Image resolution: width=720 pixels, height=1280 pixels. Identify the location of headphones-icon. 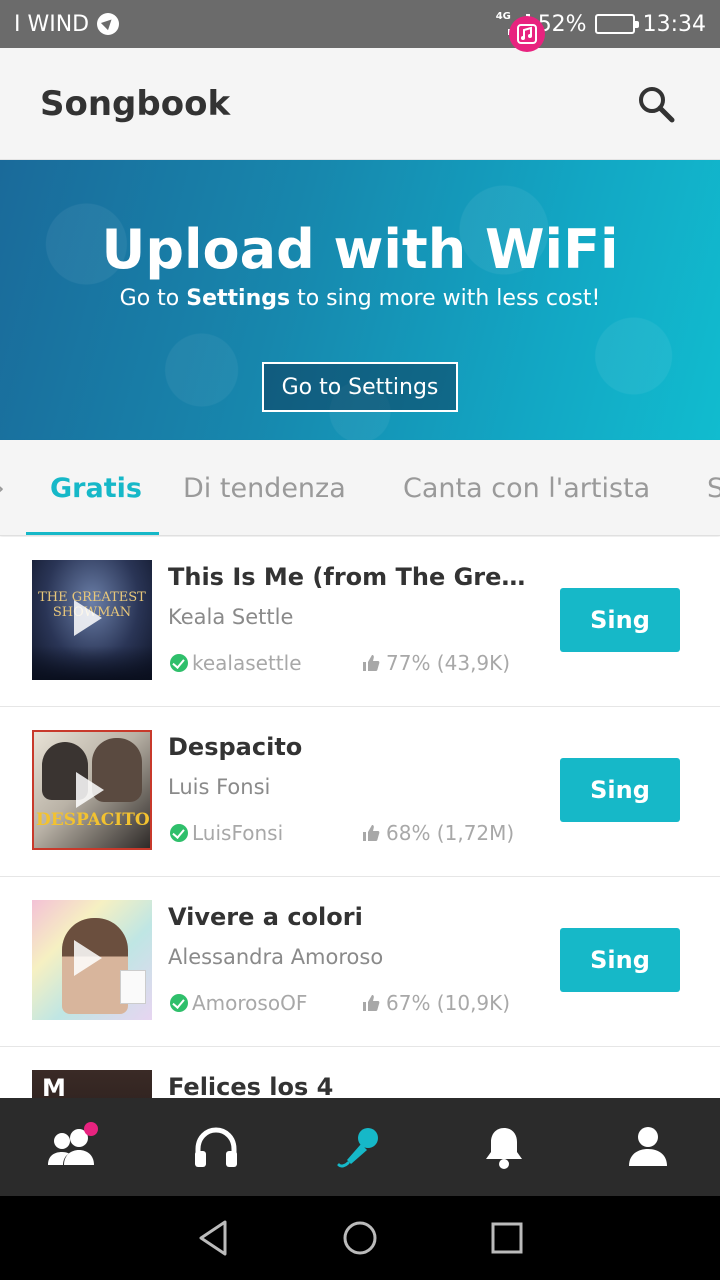
(216, 1147).